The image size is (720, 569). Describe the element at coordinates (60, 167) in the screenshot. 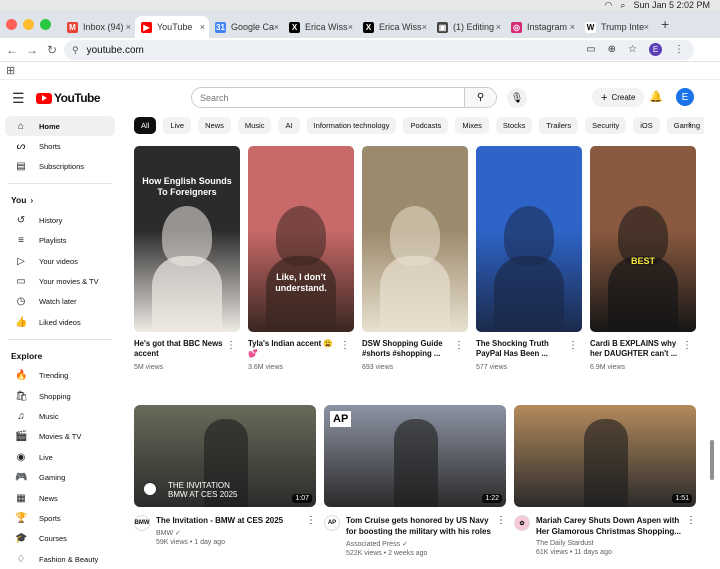

I see `sidebar-item-subscriptions: ▤ Subscriptions` at that location.